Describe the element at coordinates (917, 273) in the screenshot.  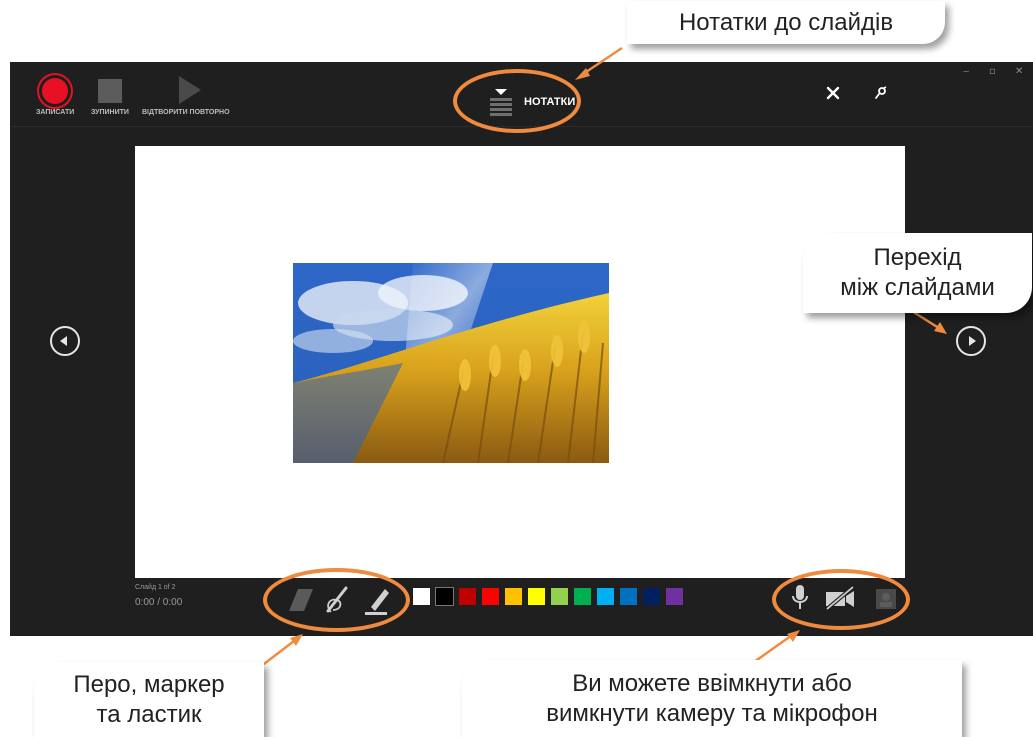
I see `navigation-callout: Перехід між слайдами` at that location.